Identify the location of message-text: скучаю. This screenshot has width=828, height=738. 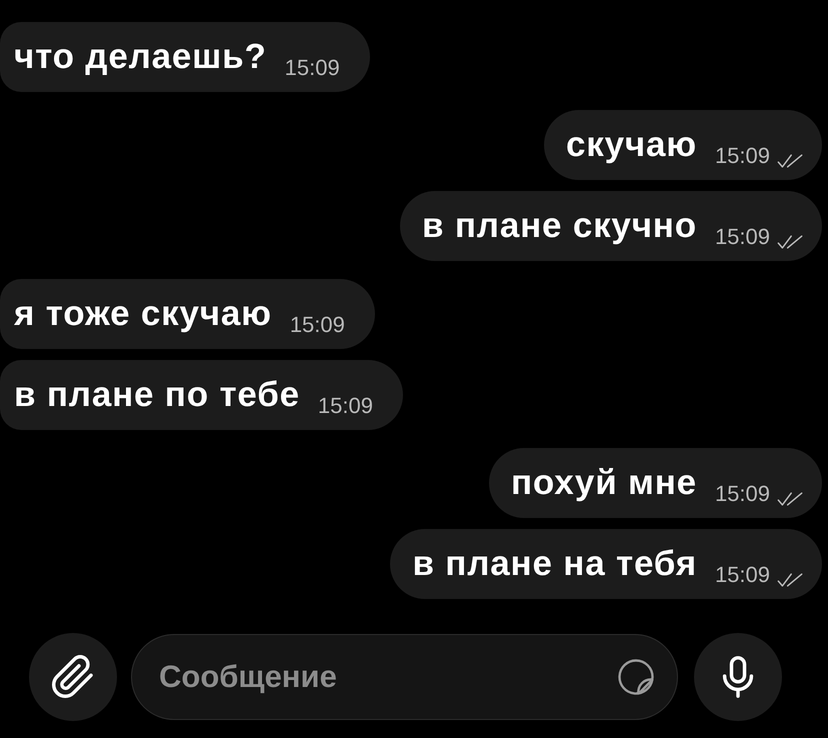
(631, 145).